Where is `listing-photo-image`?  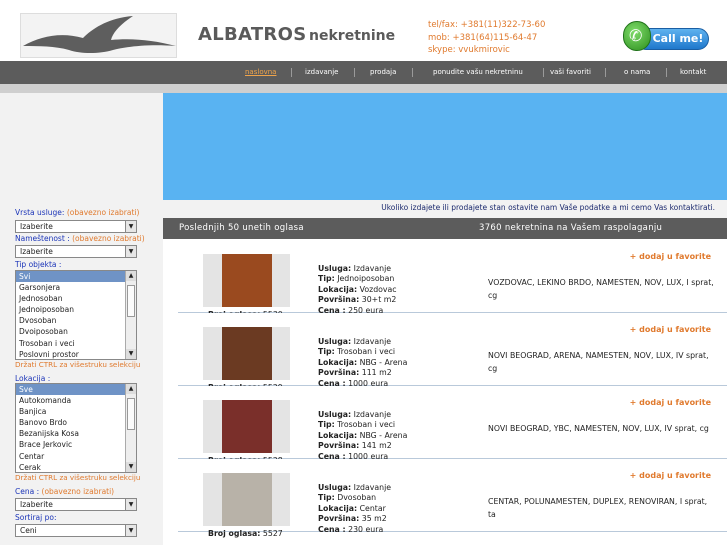
listing-photo-image is located at coordinates (247, 426).